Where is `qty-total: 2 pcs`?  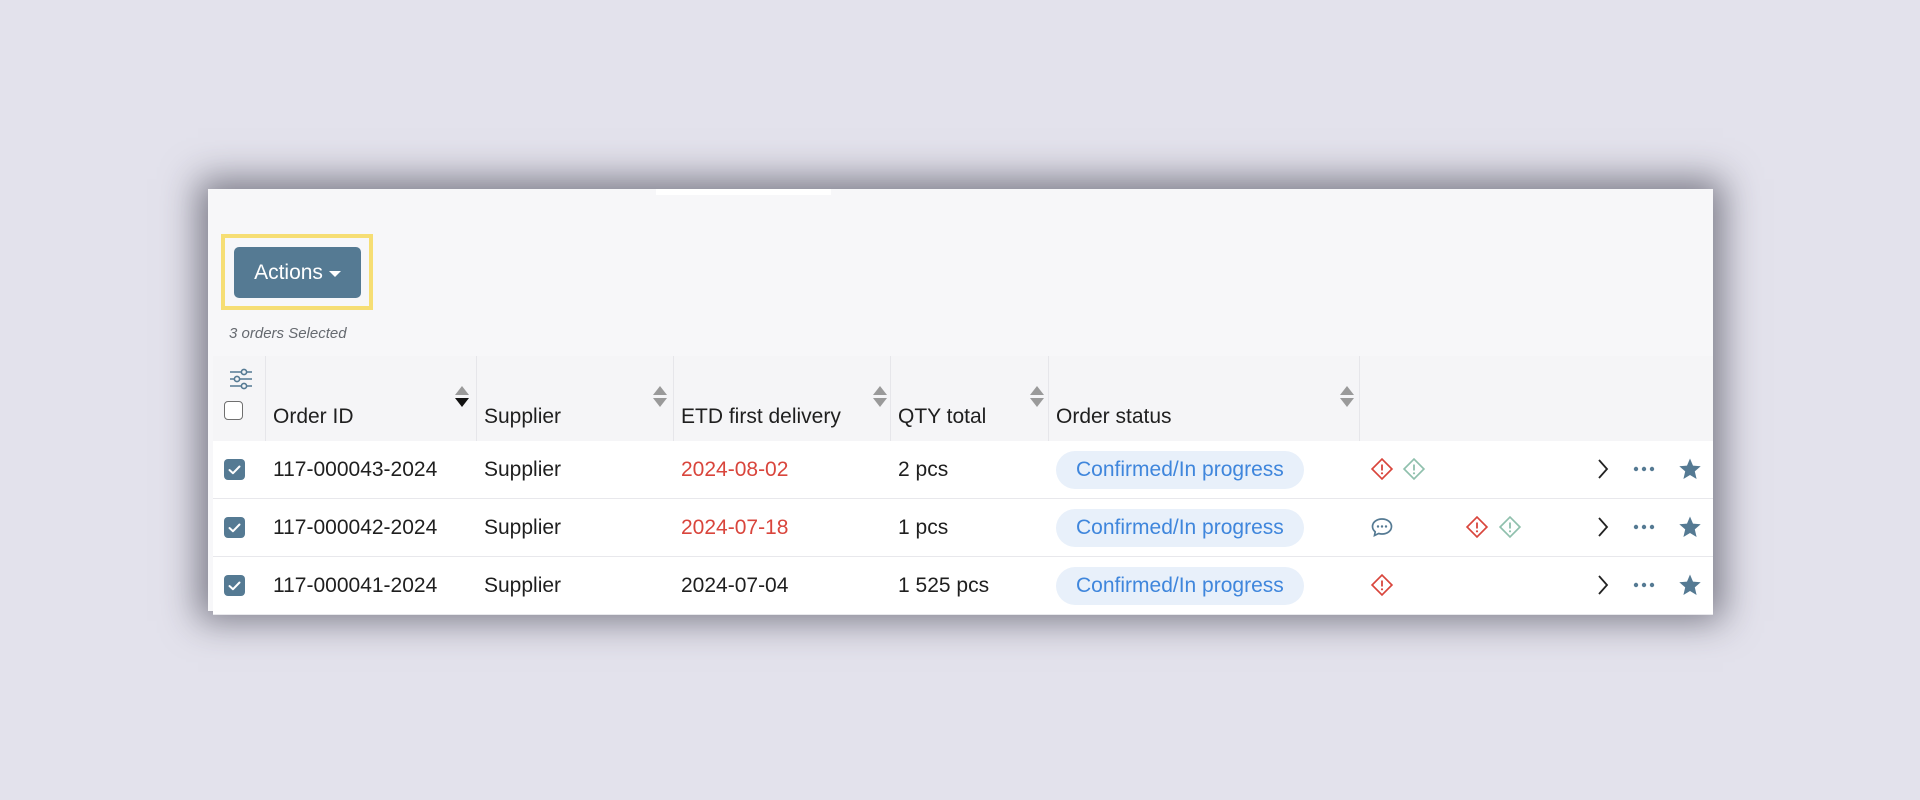 qty-total: 2 pcs is located at coordinates (923, 469).